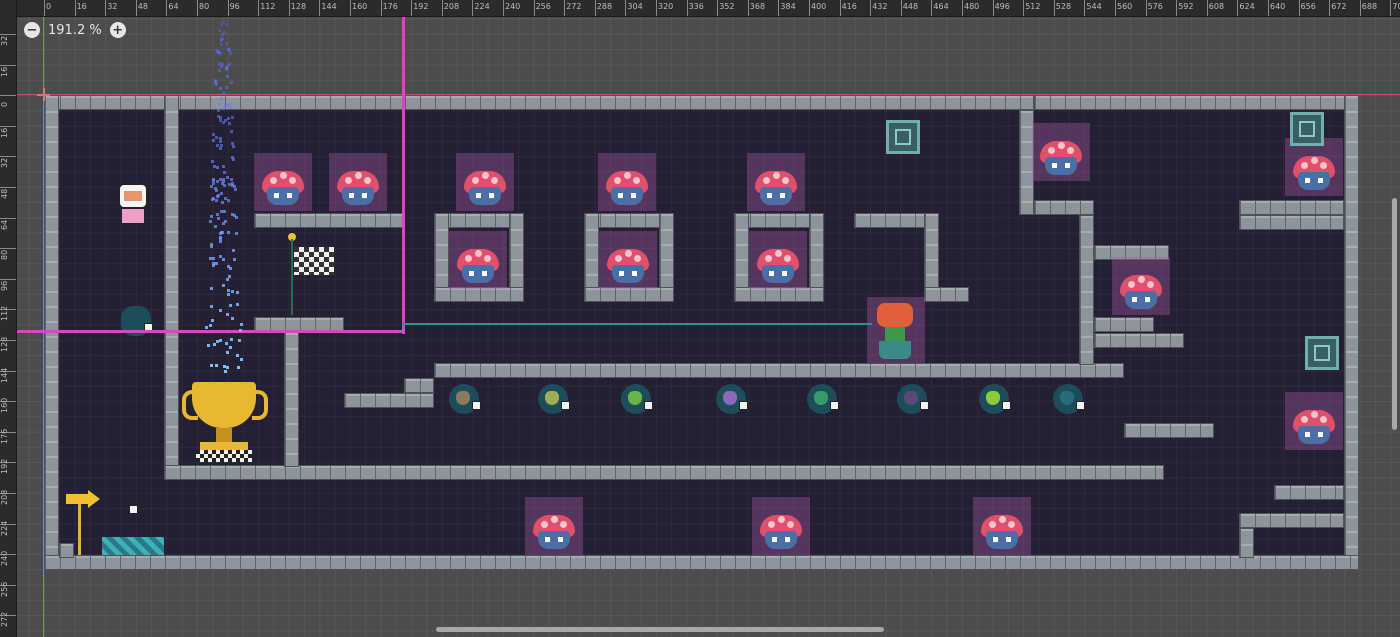 The width and height of the screenshot is (1400, 637). Describe the element at coordinates (701, 562) in the screenshot. I see `wall-bottom` at that location.